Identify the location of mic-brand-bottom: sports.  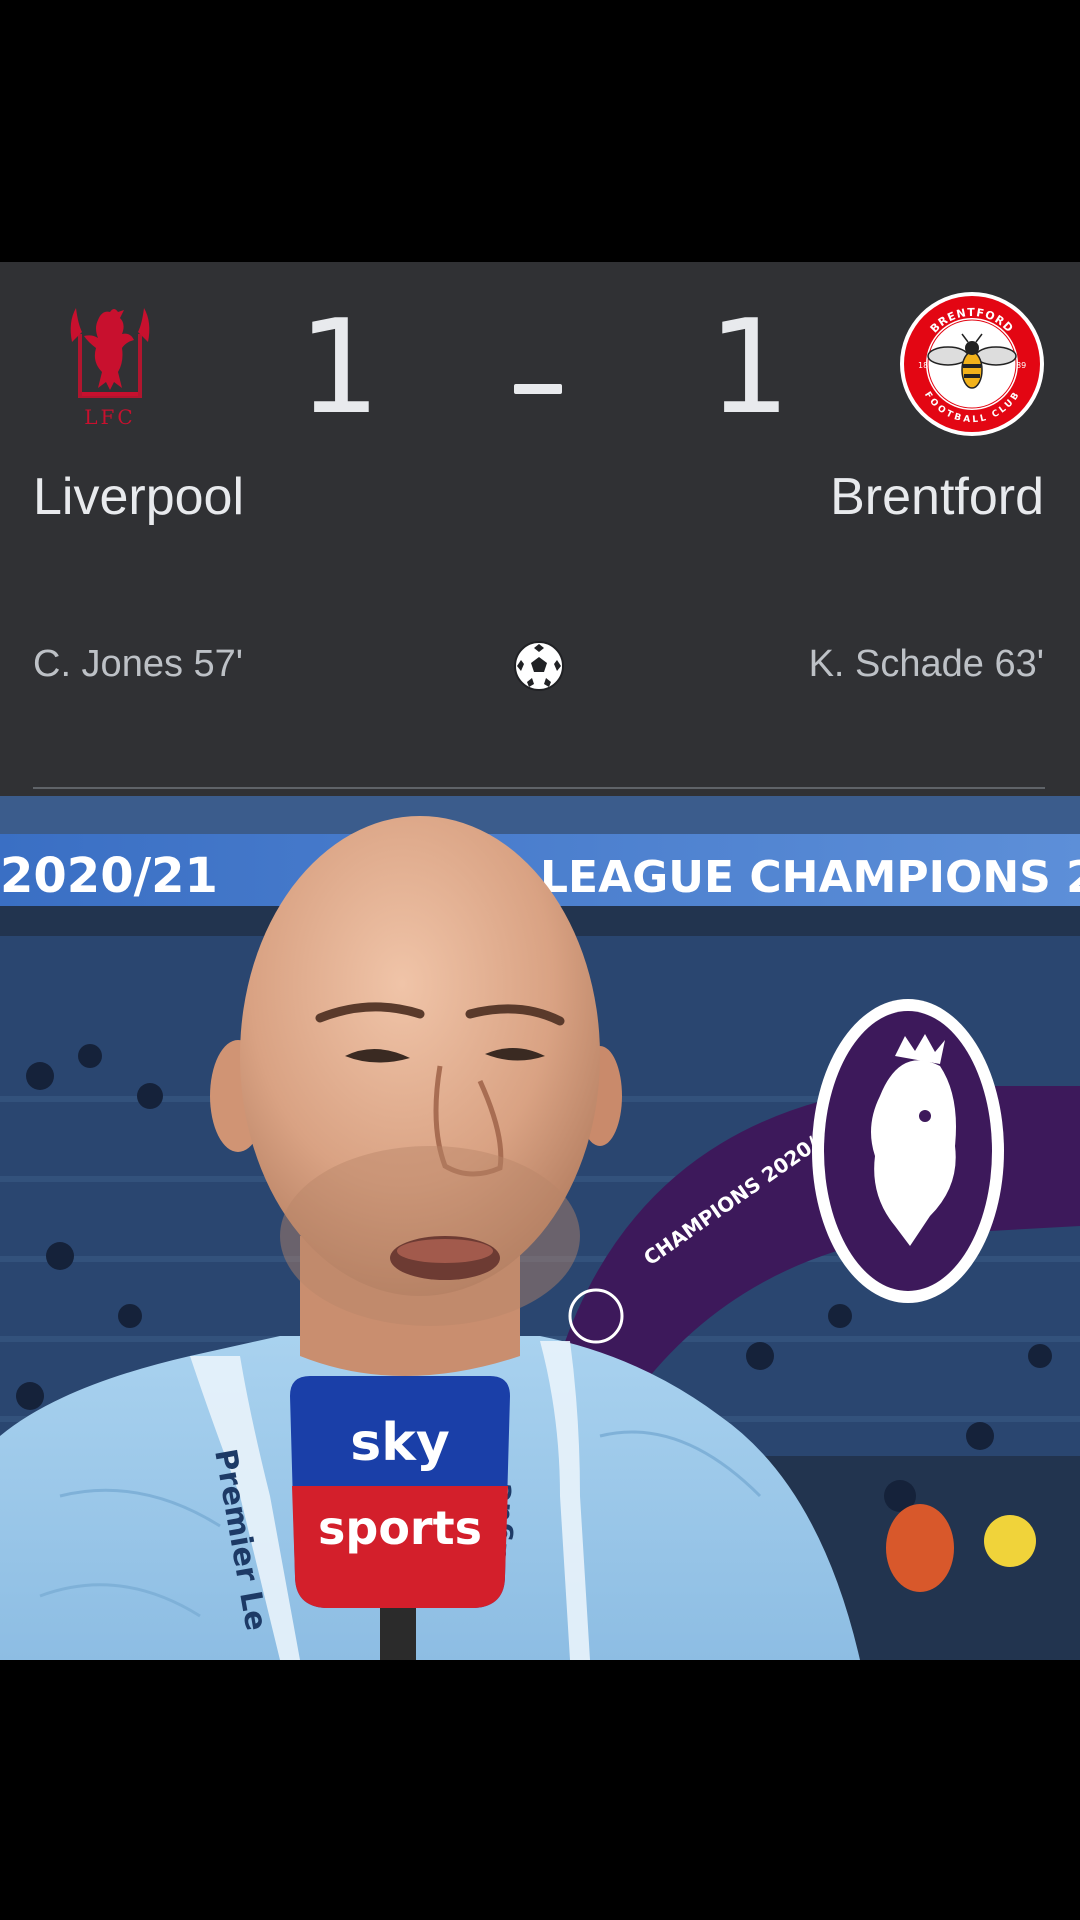
(400, 1528).